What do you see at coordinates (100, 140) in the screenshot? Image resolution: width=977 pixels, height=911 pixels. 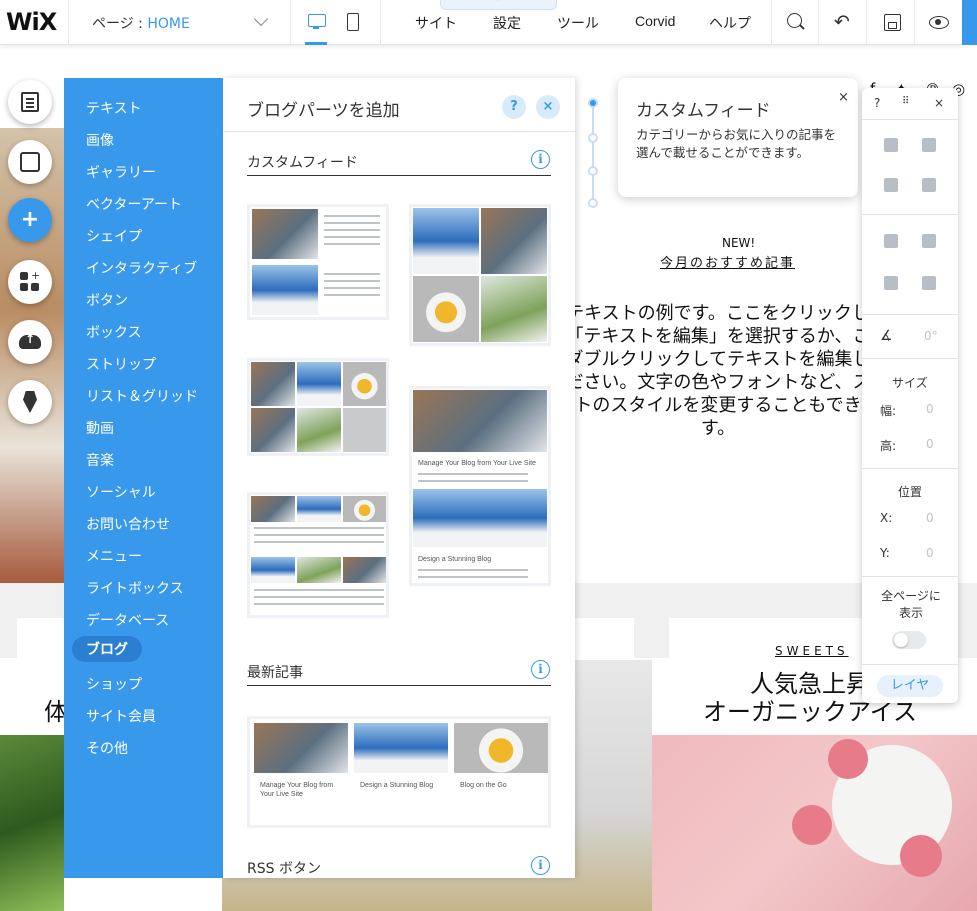 I see `category-image: 画像` at bounding box center [100, 140].